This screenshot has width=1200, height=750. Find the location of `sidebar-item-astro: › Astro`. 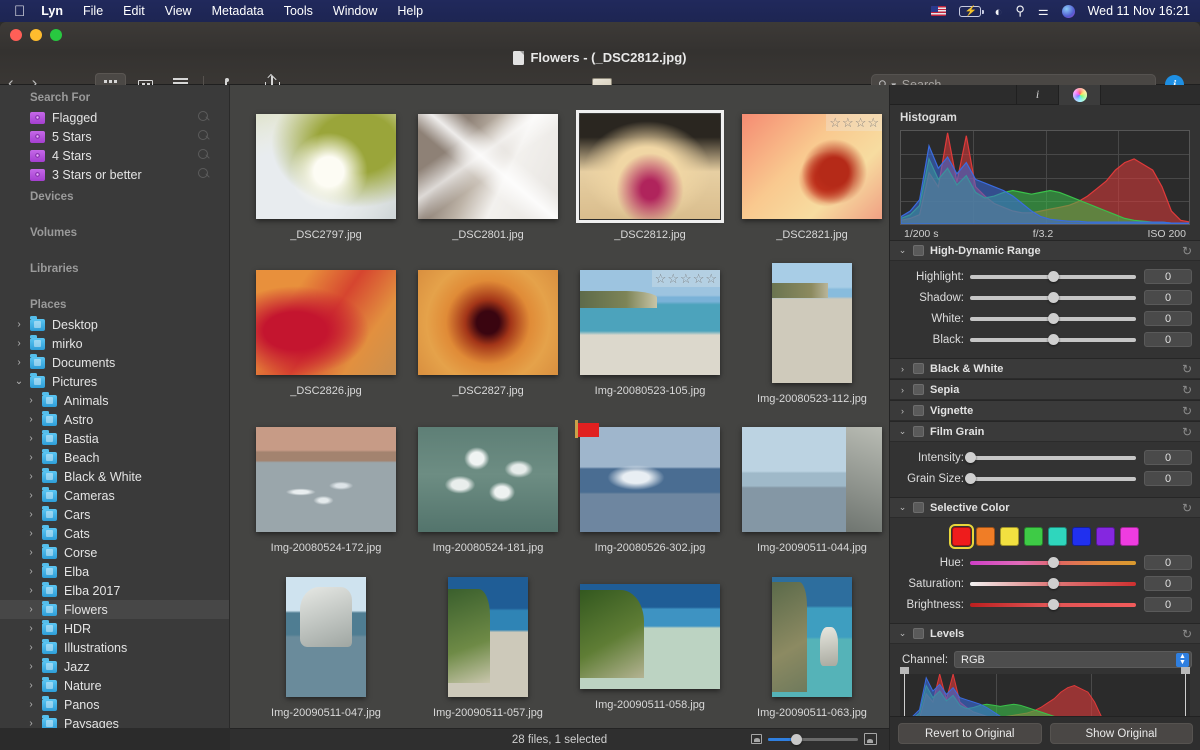

sidebar-item-astro: › Astro is located at coordinates (114, 419).